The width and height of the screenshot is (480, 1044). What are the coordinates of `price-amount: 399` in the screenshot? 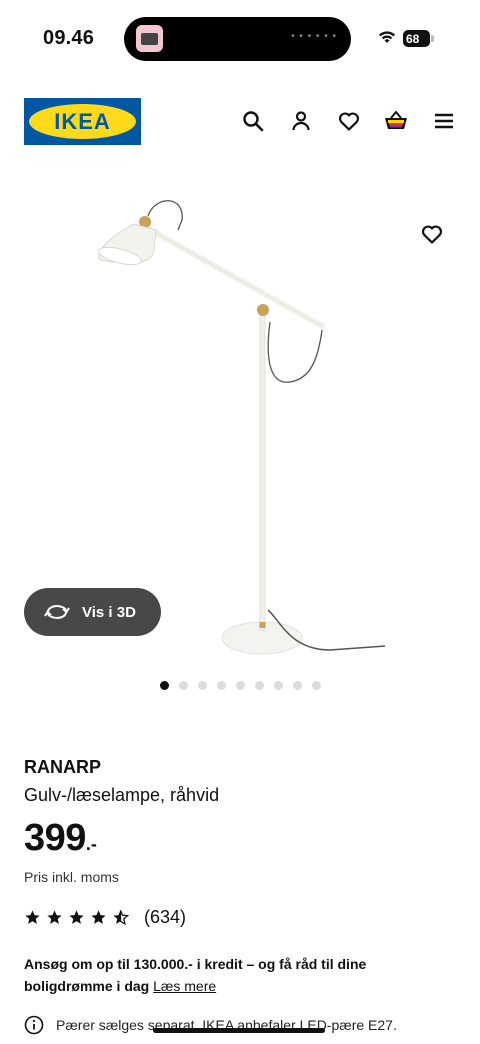 It's located at (55, 838).